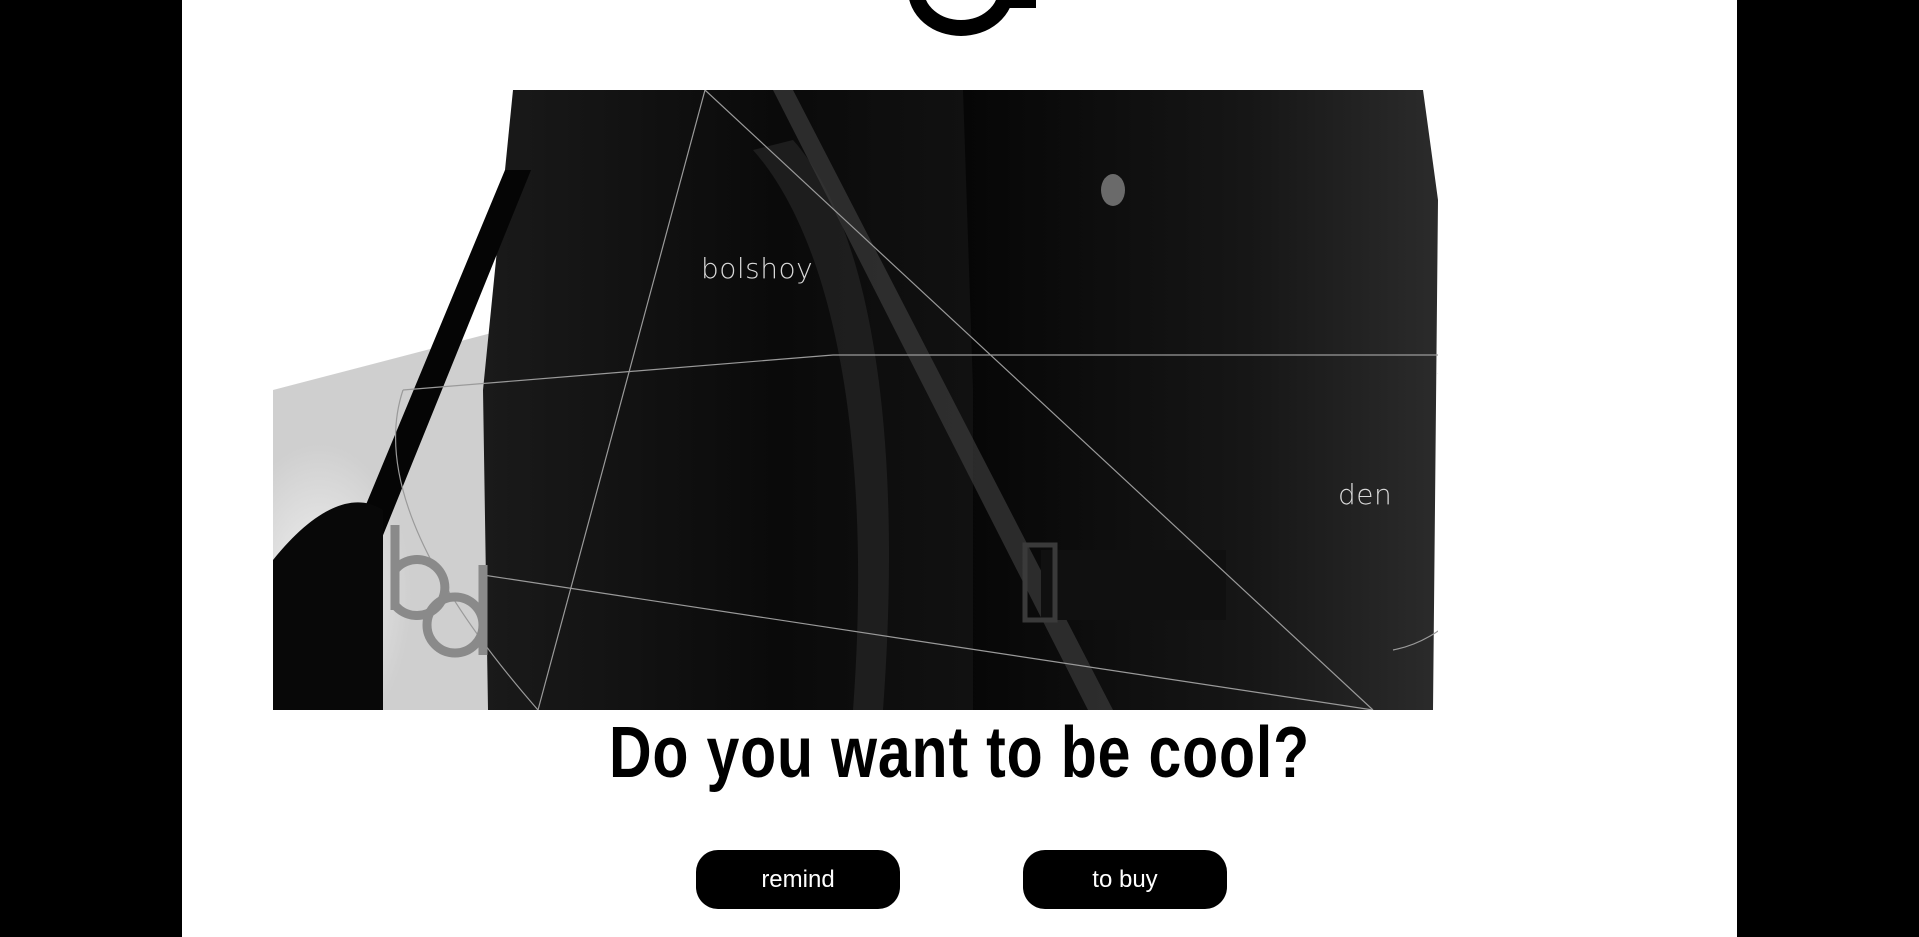 The image size is (1919, 937). Describe the element at coordinates (1125, 879) in the screenshot. I see `to-buy-button: to buy` at that location.